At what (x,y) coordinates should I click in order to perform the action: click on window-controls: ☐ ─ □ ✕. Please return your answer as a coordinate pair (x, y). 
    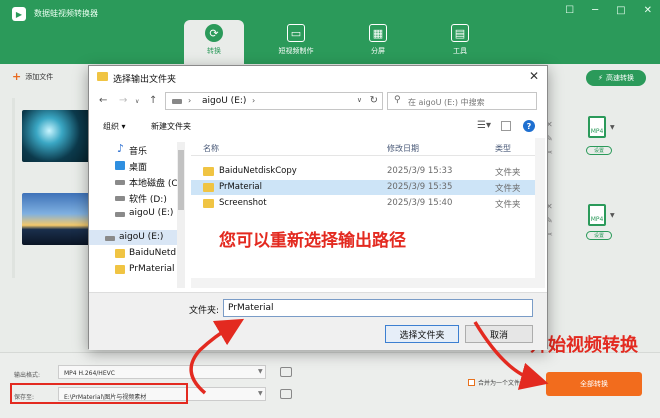
    Looking at the image, I should click on (608, 10).